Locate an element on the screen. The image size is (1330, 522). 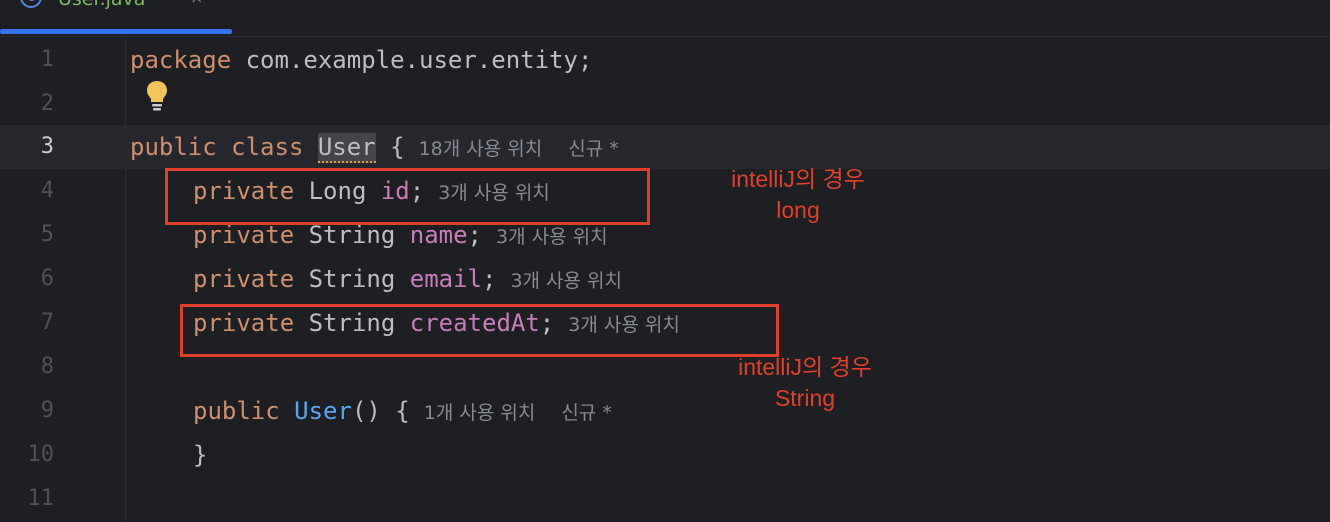
brace: { is located at coordinates (390, 147).